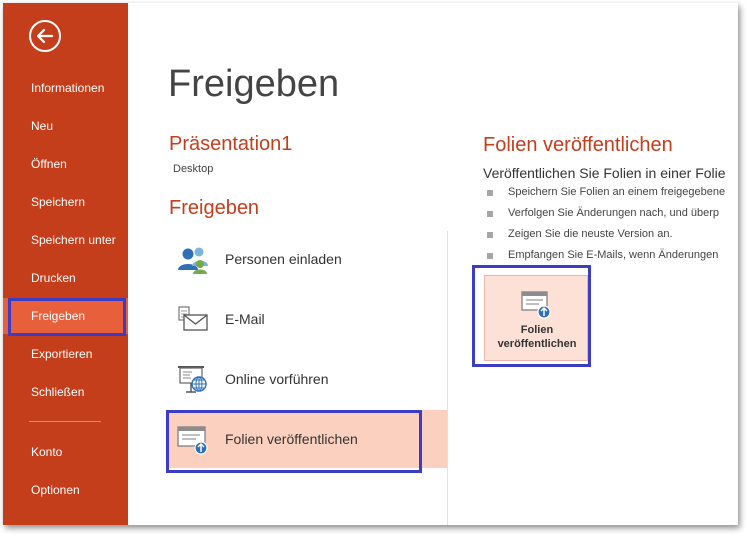  What do you see at coordinates (283, 259) in the screenshot?
I see `share-option-label: Personen einladen` at bounding box center [283, 259].